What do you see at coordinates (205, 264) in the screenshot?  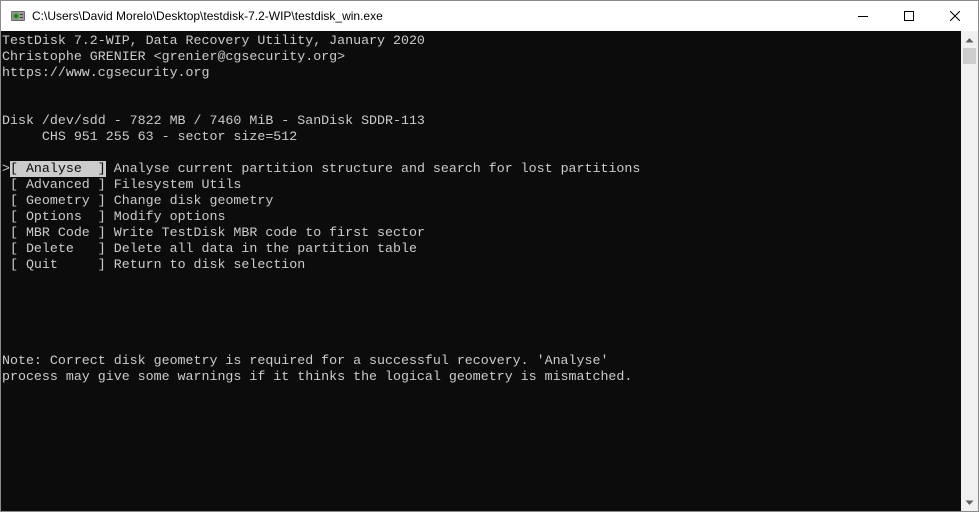 I see `menu-desc-quit: Return to disk selection` at bounding box center [205, 264].